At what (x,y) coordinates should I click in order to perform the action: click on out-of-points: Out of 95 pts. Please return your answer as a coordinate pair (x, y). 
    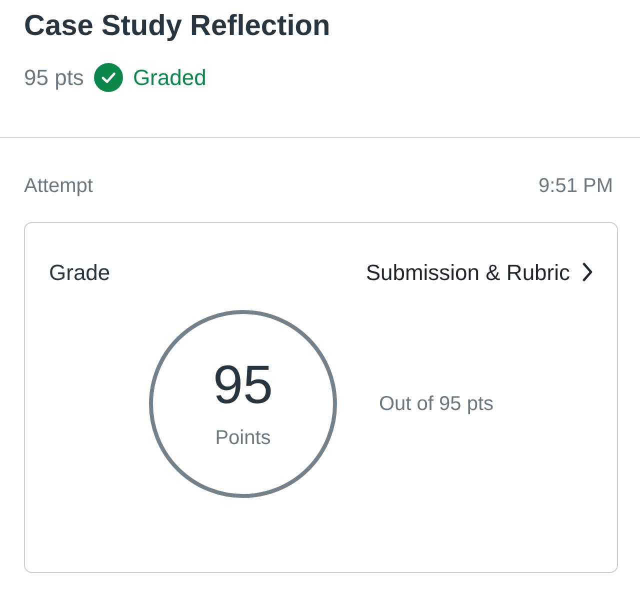
    Looking at the image, I should click on (436, 404).